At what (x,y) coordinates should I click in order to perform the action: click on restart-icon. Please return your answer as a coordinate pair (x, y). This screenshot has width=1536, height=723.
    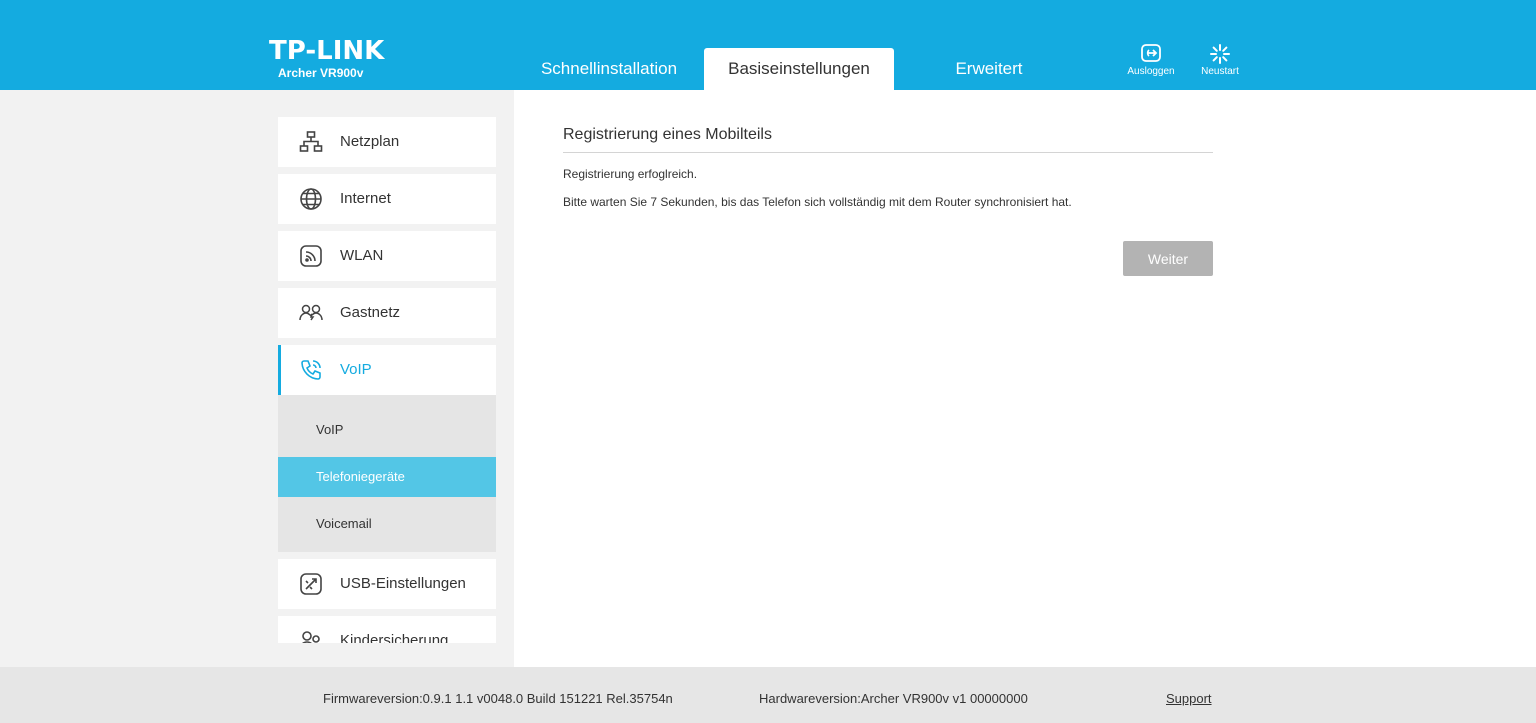
    Looking at the image, I should click on (1220, 54).